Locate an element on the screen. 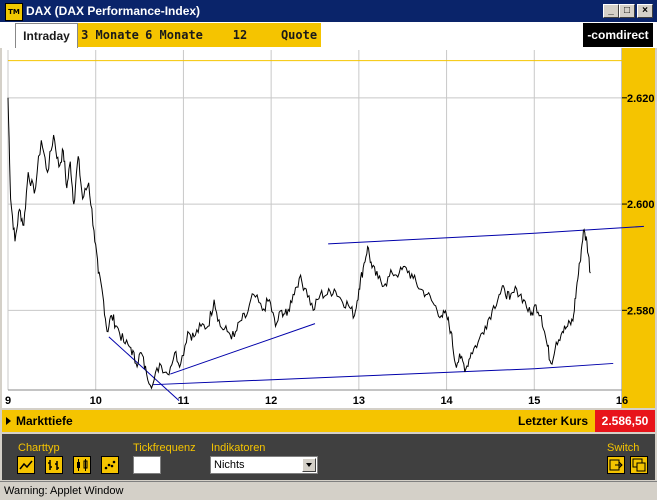 This screenshot has height=500, width=657. comdirect-logo: -comdirect is located at coordinates (618, 35).